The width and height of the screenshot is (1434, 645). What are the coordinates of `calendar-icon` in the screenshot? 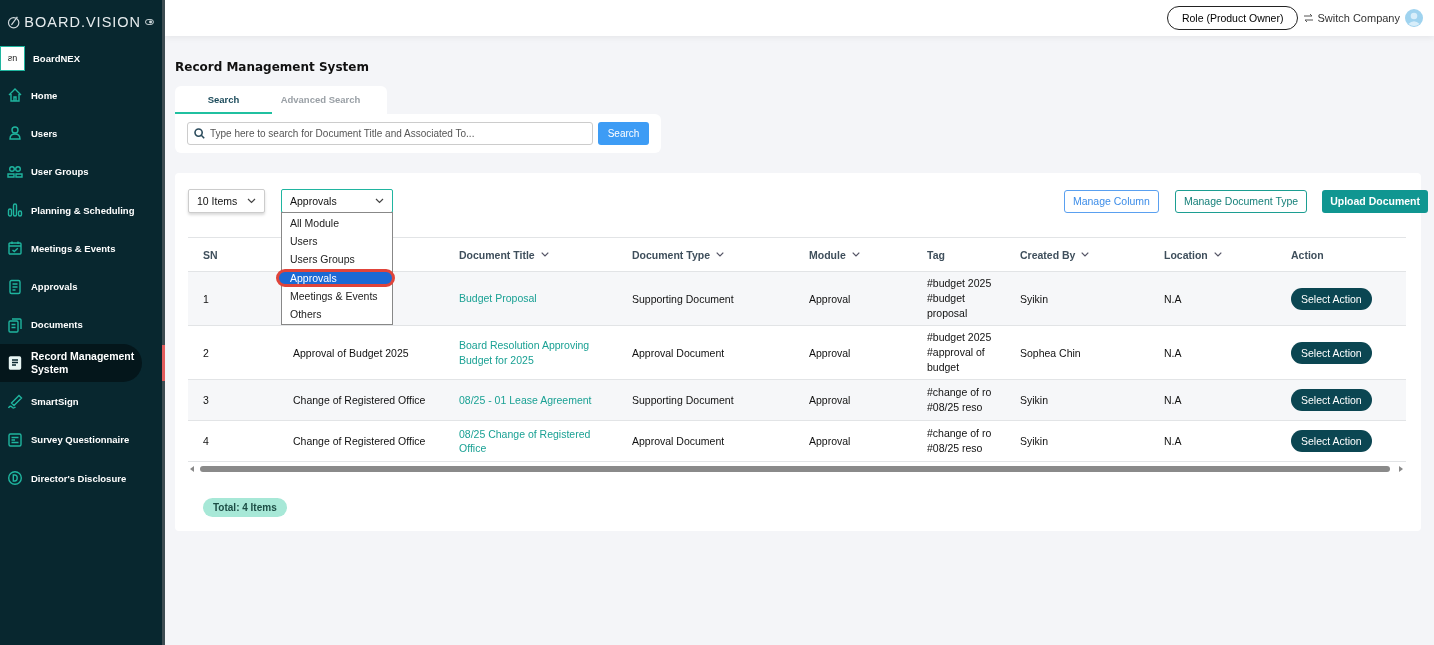 It's located at (15, 248).